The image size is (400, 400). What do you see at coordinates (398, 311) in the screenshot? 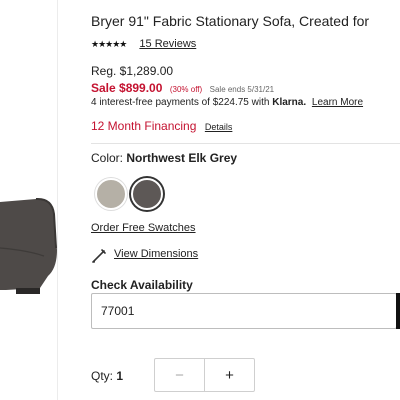
I see `check-availability-button` at bounding box center [398, 311].